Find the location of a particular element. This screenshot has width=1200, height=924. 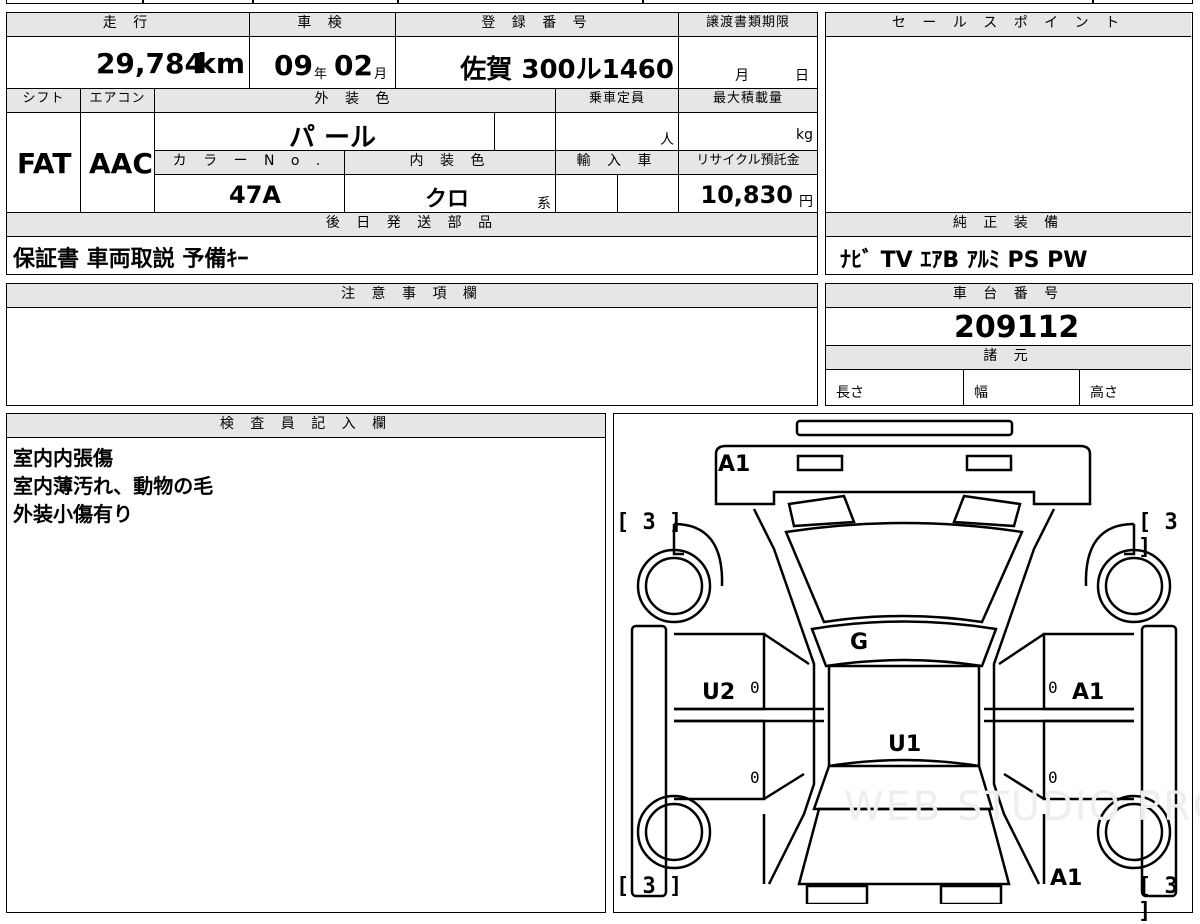

shaken-year: 09 is located at coordinates (293, 65).